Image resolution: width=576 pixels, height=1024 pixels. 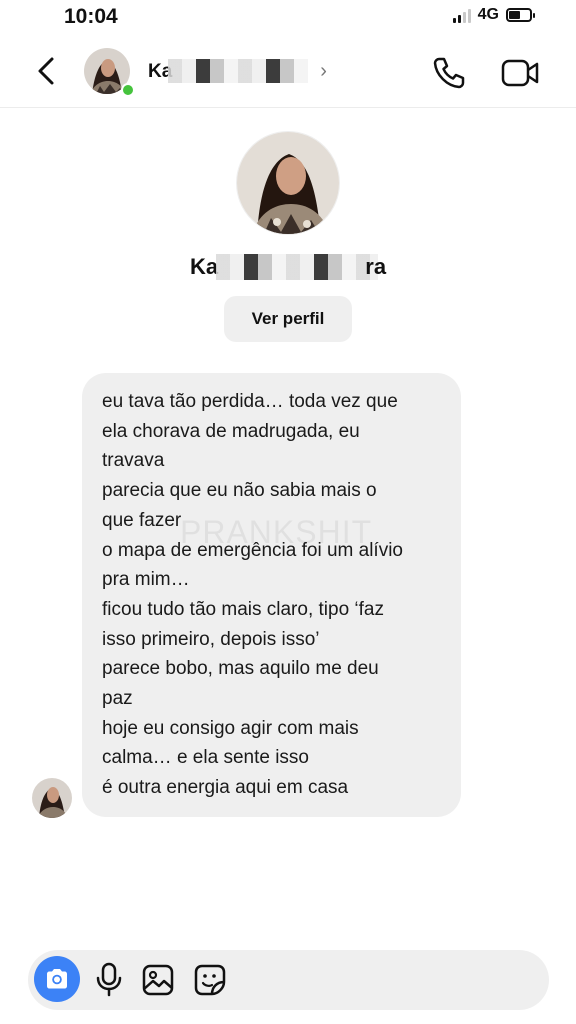 I want to click on phone-icon, so click(x=449, y=73).